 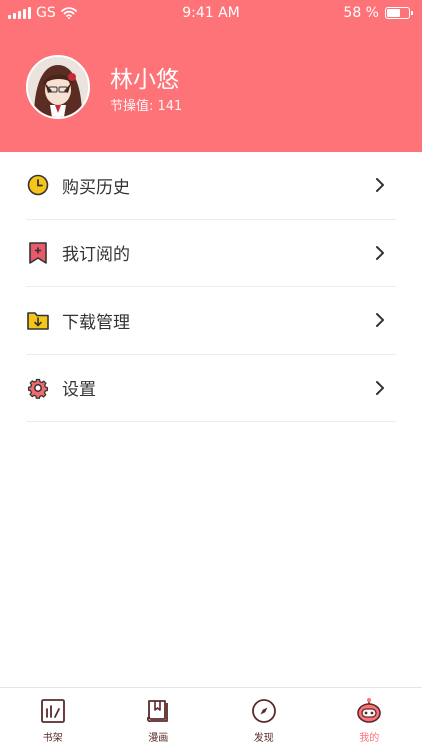 I want to click on gear-icon, so click(x=38, y=388).